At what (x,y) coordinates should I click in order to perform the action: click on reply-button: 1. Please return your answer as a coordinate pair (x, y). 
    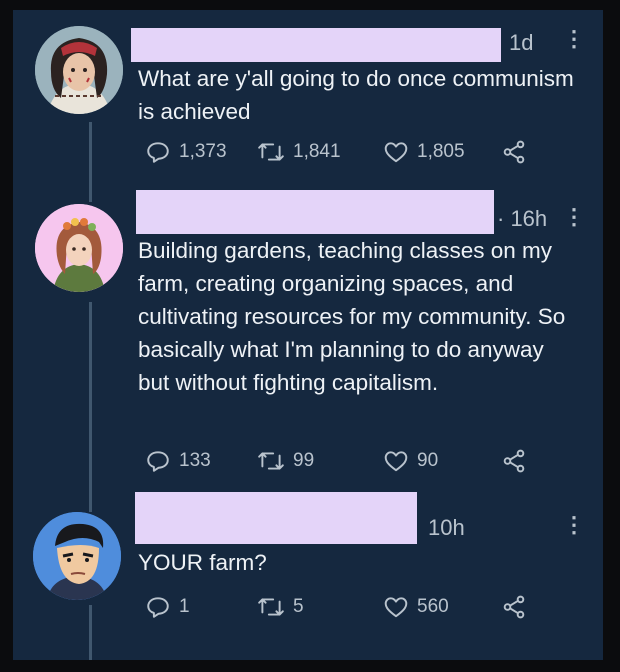
    Looking at the image, I should click on (167, 607).